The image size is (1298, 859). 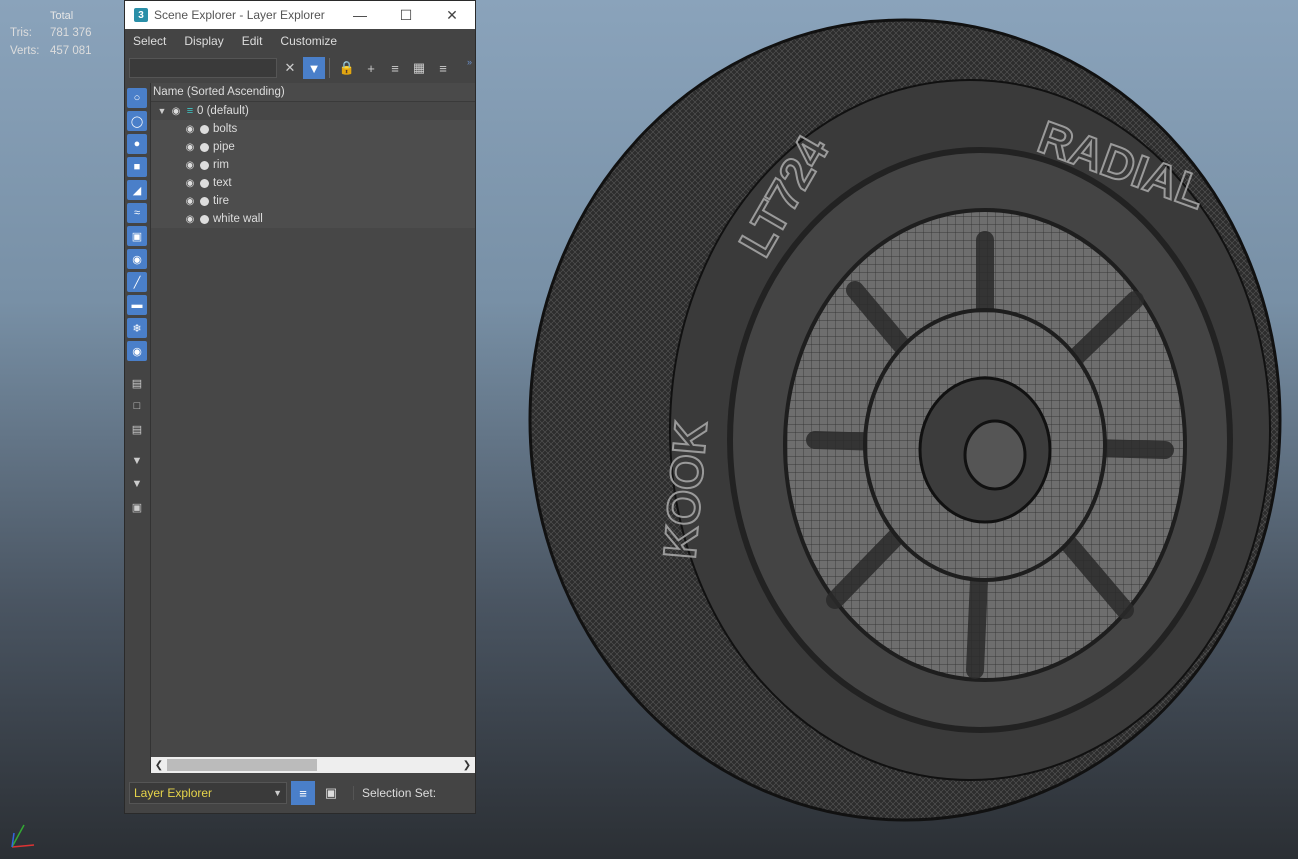 I want to click on search-input, so click(x=203, y=68).